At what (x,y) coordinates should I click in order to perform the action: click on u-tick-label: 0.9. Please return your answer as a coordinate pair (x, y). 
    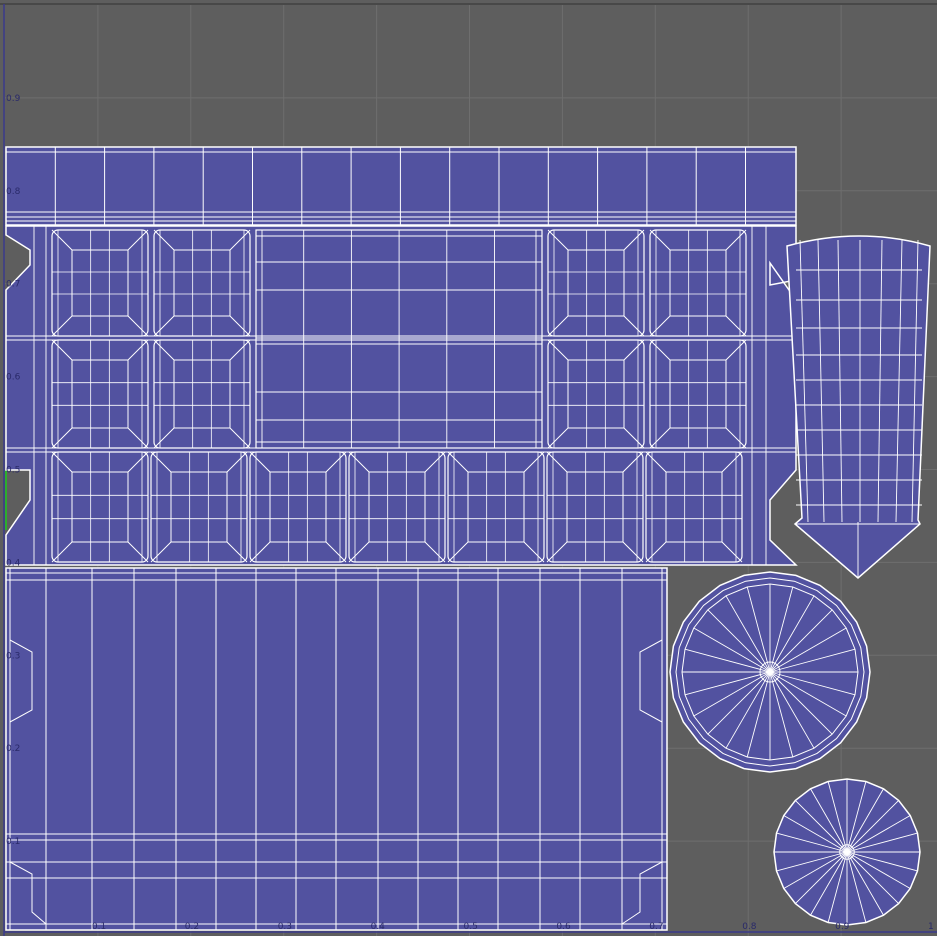
    Looking at the image, I should click on (842, 927).